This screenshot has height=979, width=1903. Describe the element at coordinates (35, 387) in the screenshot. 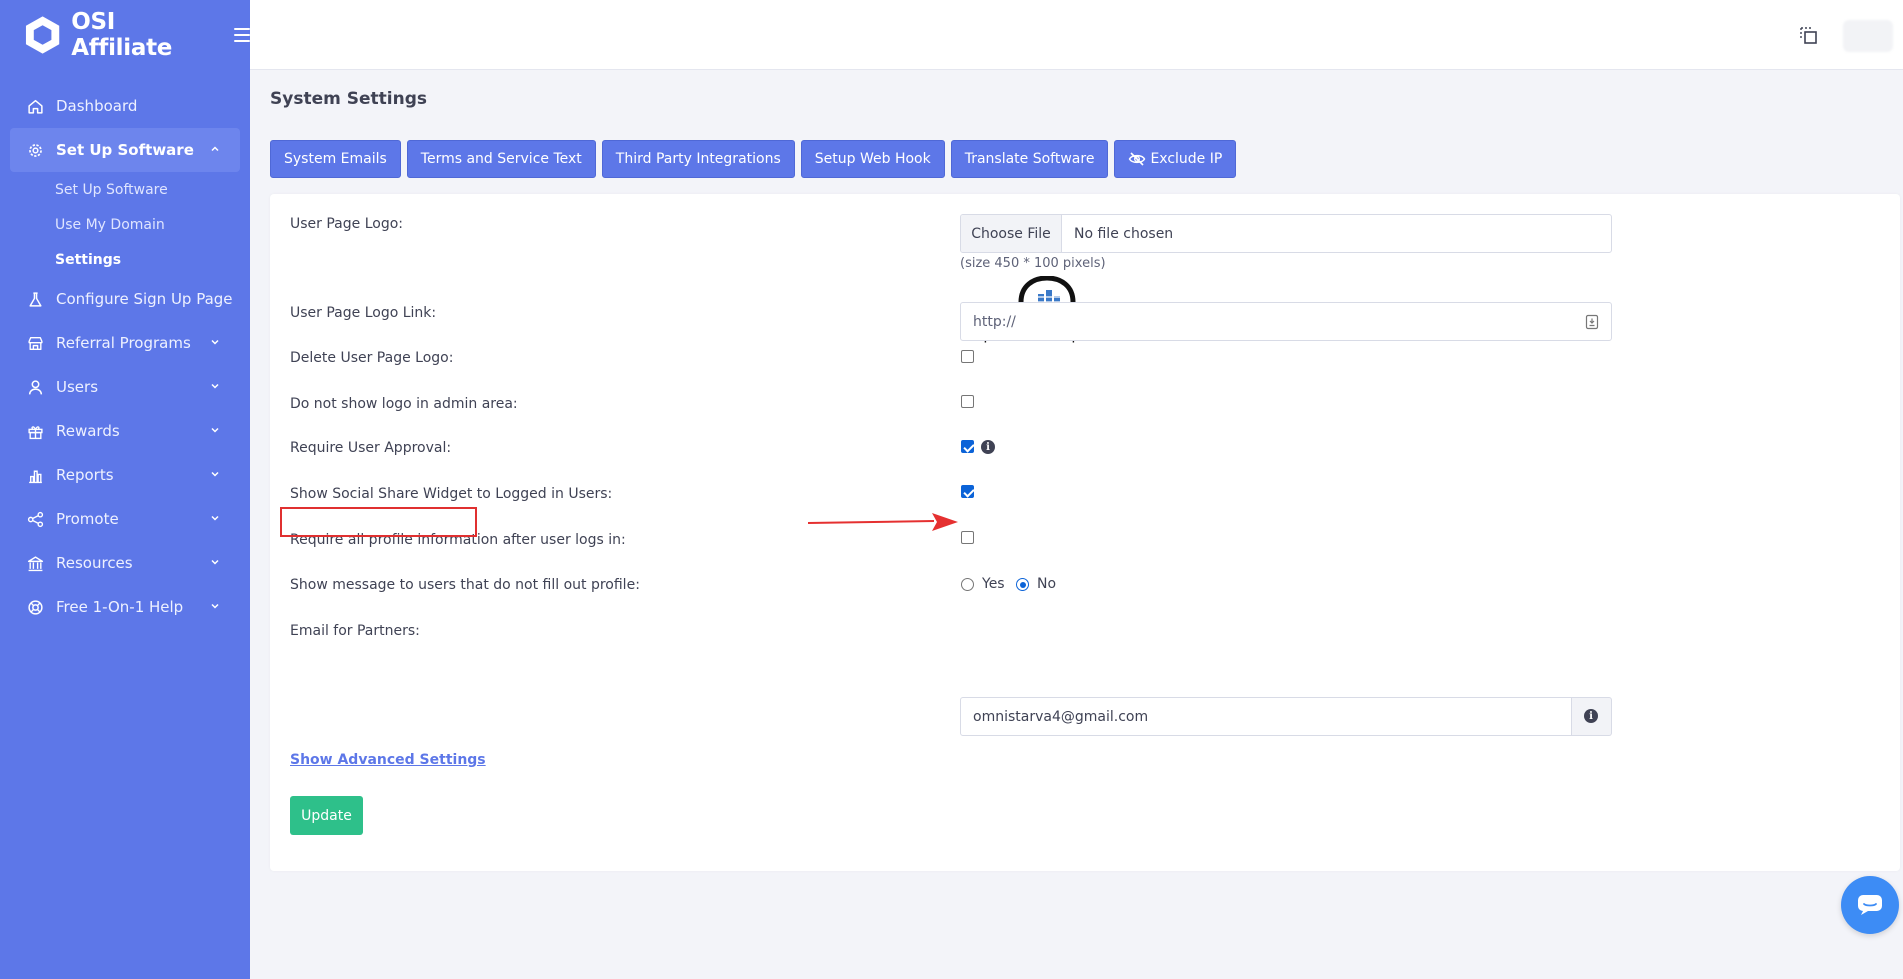

I see `user-icon` at that location.